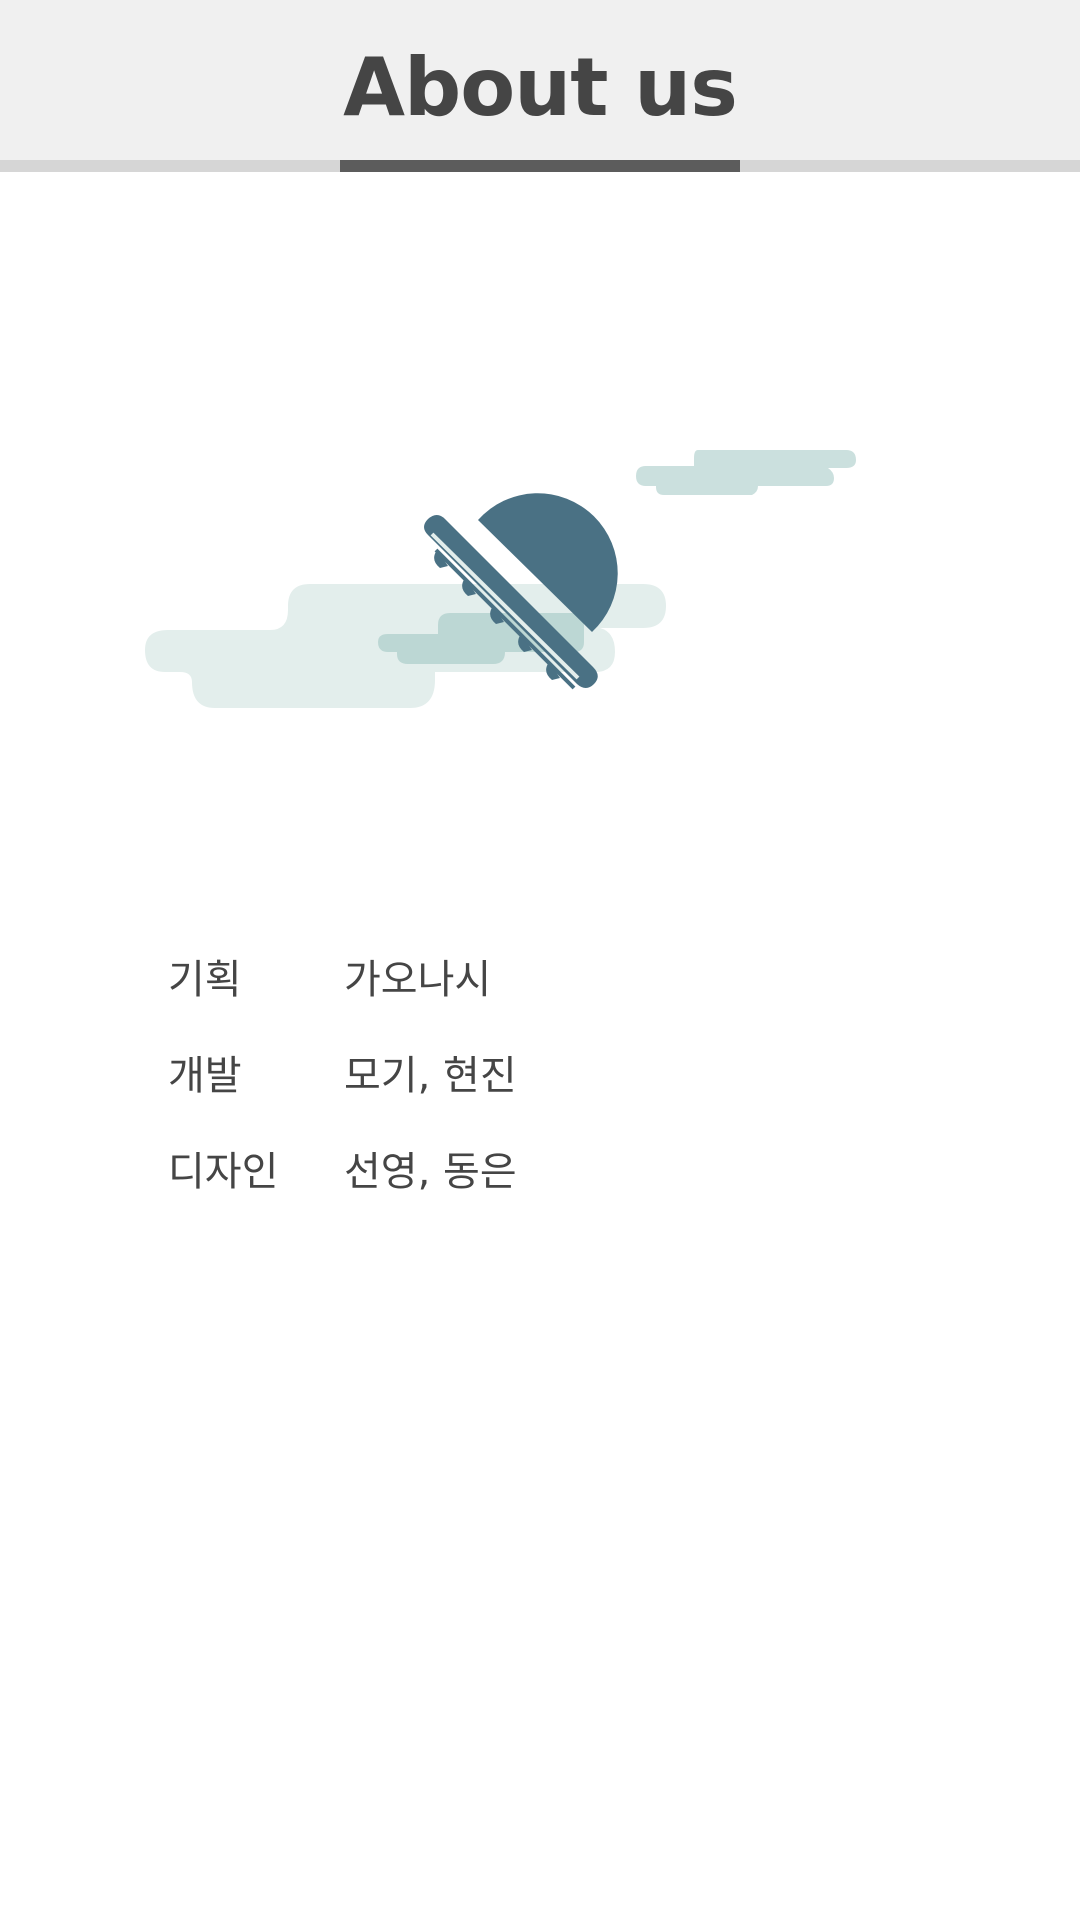 Image resolution: width=1080 pixels, height=1920 pixels. I want to click on cloud-small-right, so click(746, 472).